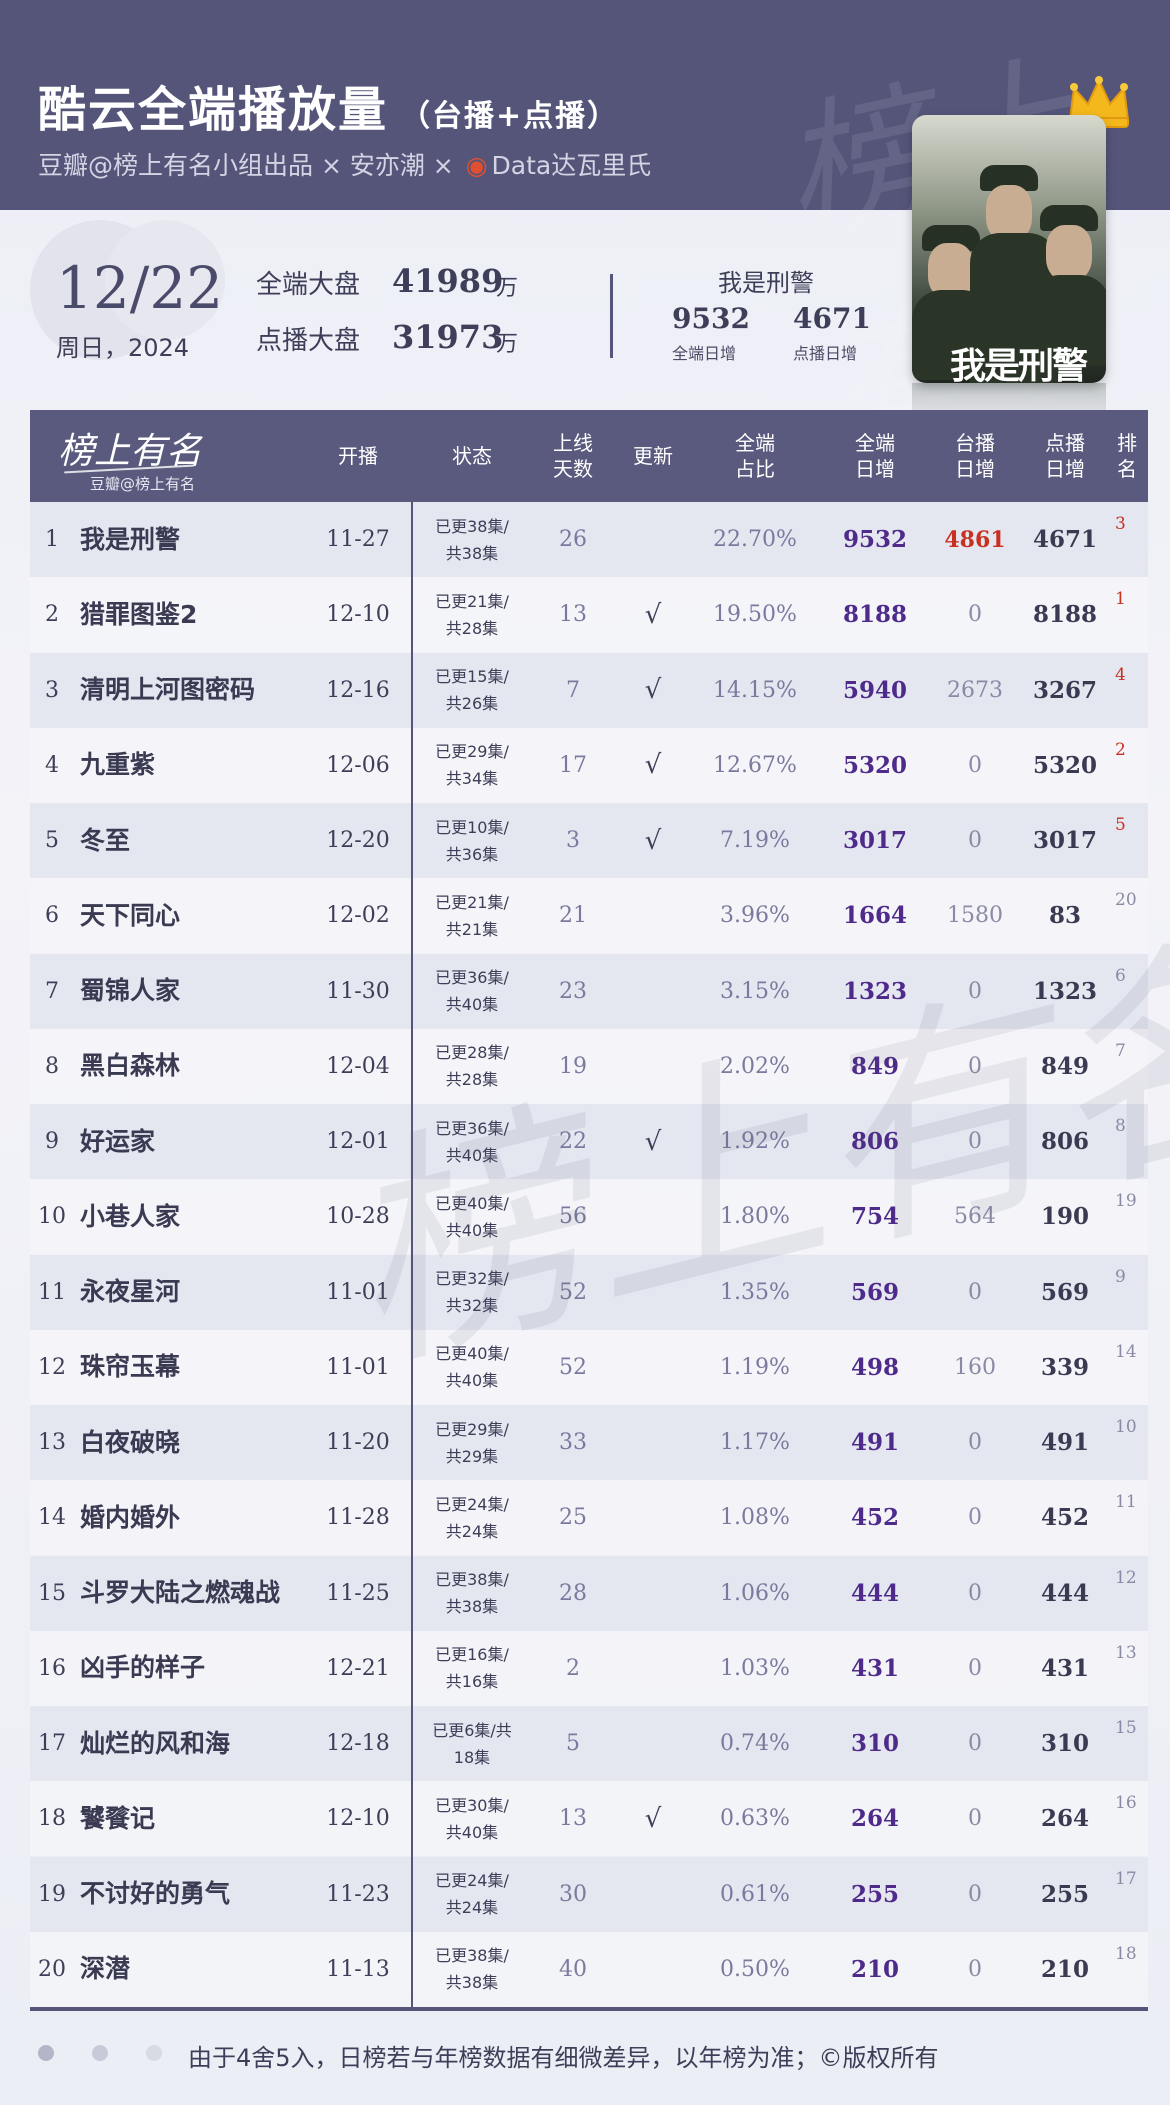  I want to click on row-share: 1.17%, so click(755, 1442).